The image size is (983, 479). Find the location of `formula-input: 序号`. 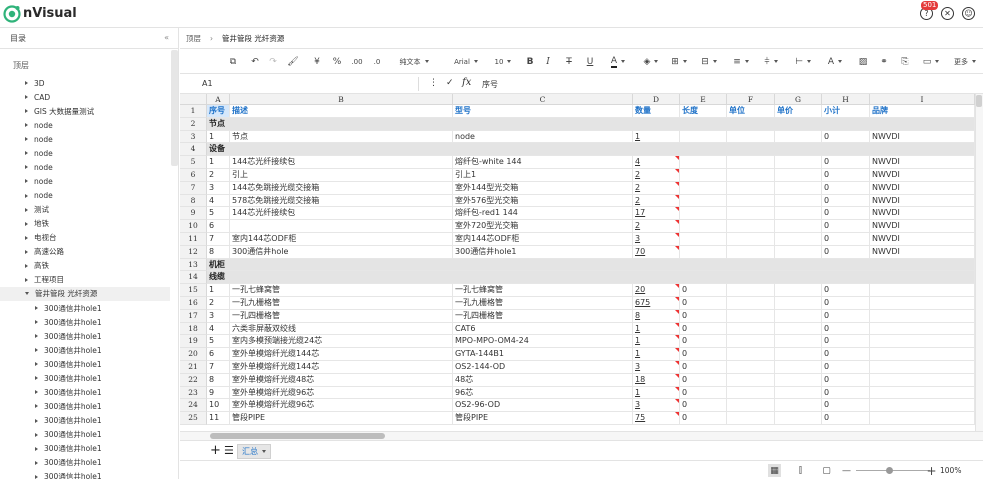

formula-input: 序号 is located at coordinates (490, 84).